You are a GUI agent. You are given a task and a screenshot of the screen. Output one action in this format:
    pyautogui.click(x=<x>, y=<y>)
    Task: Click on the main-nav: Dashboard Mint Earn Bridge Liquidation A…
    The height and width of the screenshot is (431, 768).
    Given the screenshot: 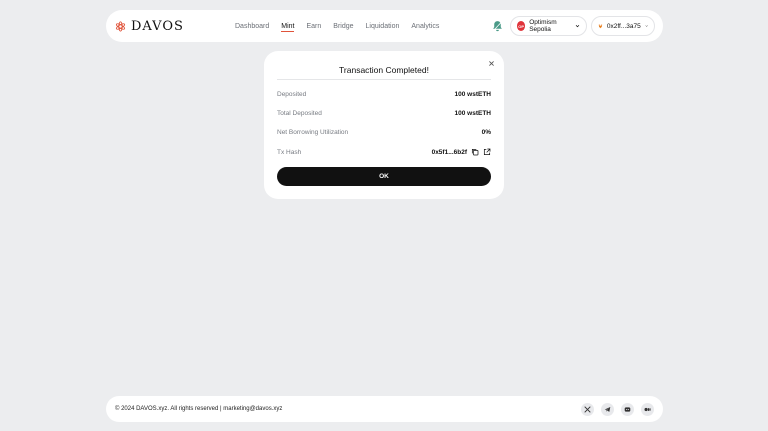 What is the action you would take?
    pyautogui.click(x=337, y=26)
    